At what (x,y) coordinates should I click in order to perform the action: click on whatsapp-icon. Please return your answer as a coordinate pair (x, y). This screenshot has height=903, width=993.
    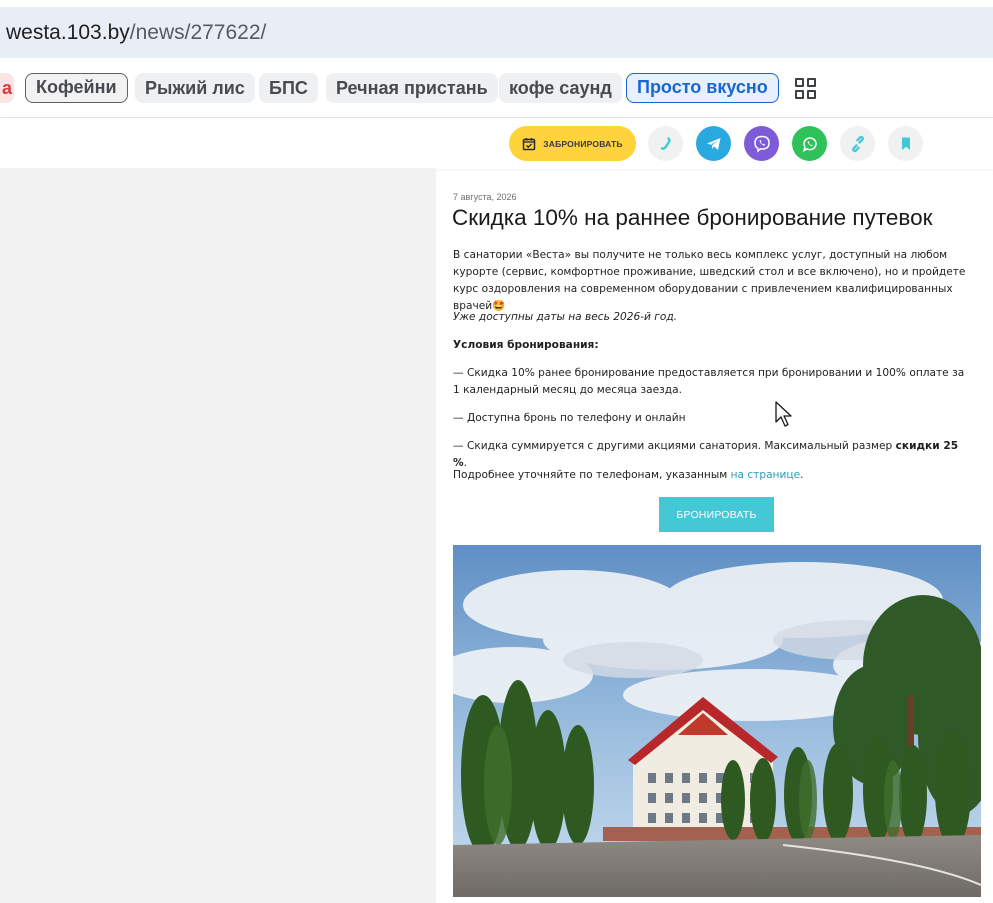
    Looking at the image, I should click on (809, 144).